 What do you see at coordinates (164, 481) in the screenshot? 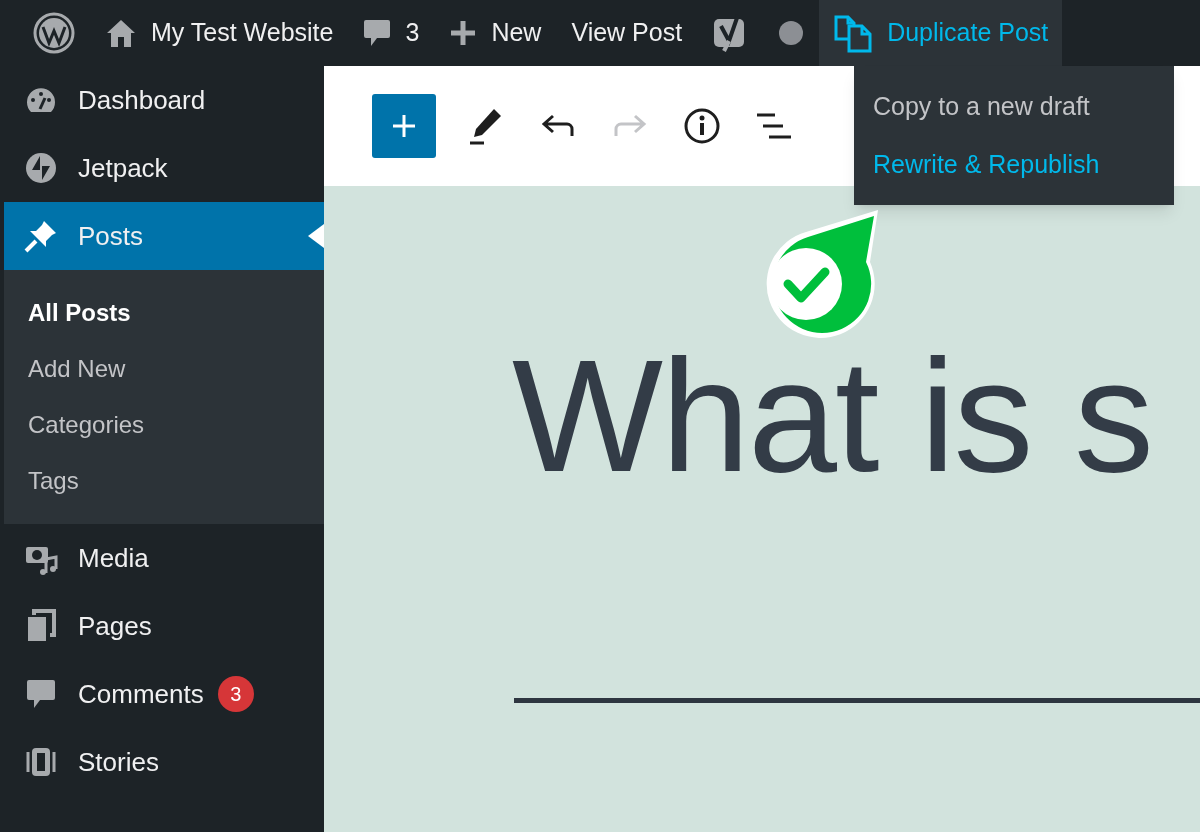
I see `submenu-item: Tags` at bounding box center [164, 481].